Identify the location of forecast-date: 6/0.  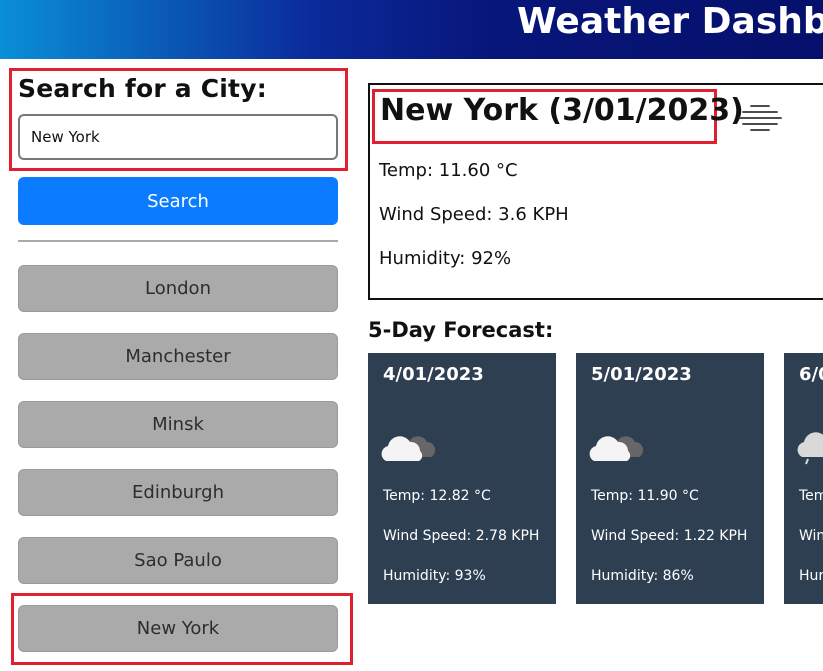
(811, 374).